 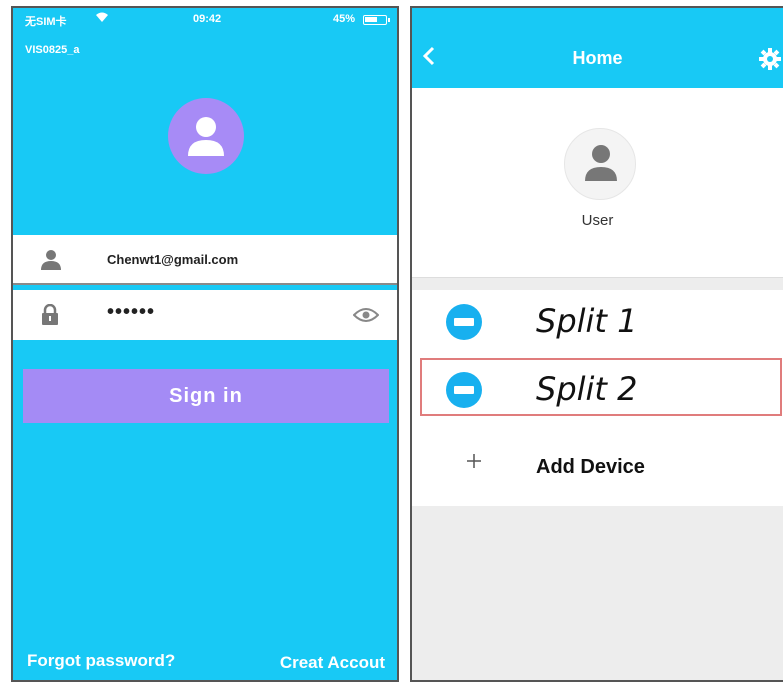 I want to click on air-conditioner-icon, so click(x=464, y=322).